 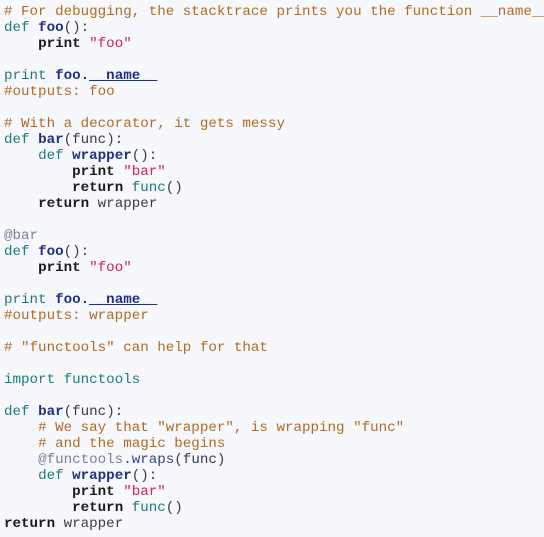 What do you see at coordinates (274, 364) in the screenshot?
I see `code-line-23-blank` at bounding box center [274, 364].